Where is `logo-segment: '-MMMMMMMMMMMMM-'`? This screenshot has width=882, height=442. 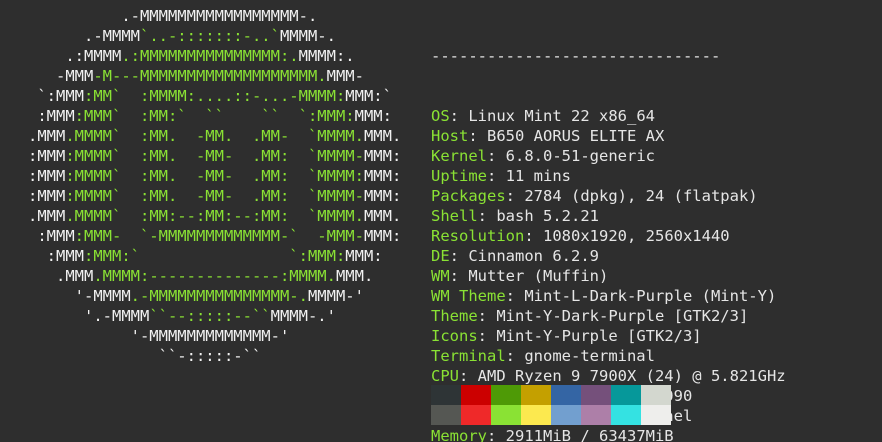 logo-segment: '-MMMMMMMMMMMMM-' is located at coordinates (145, 336).